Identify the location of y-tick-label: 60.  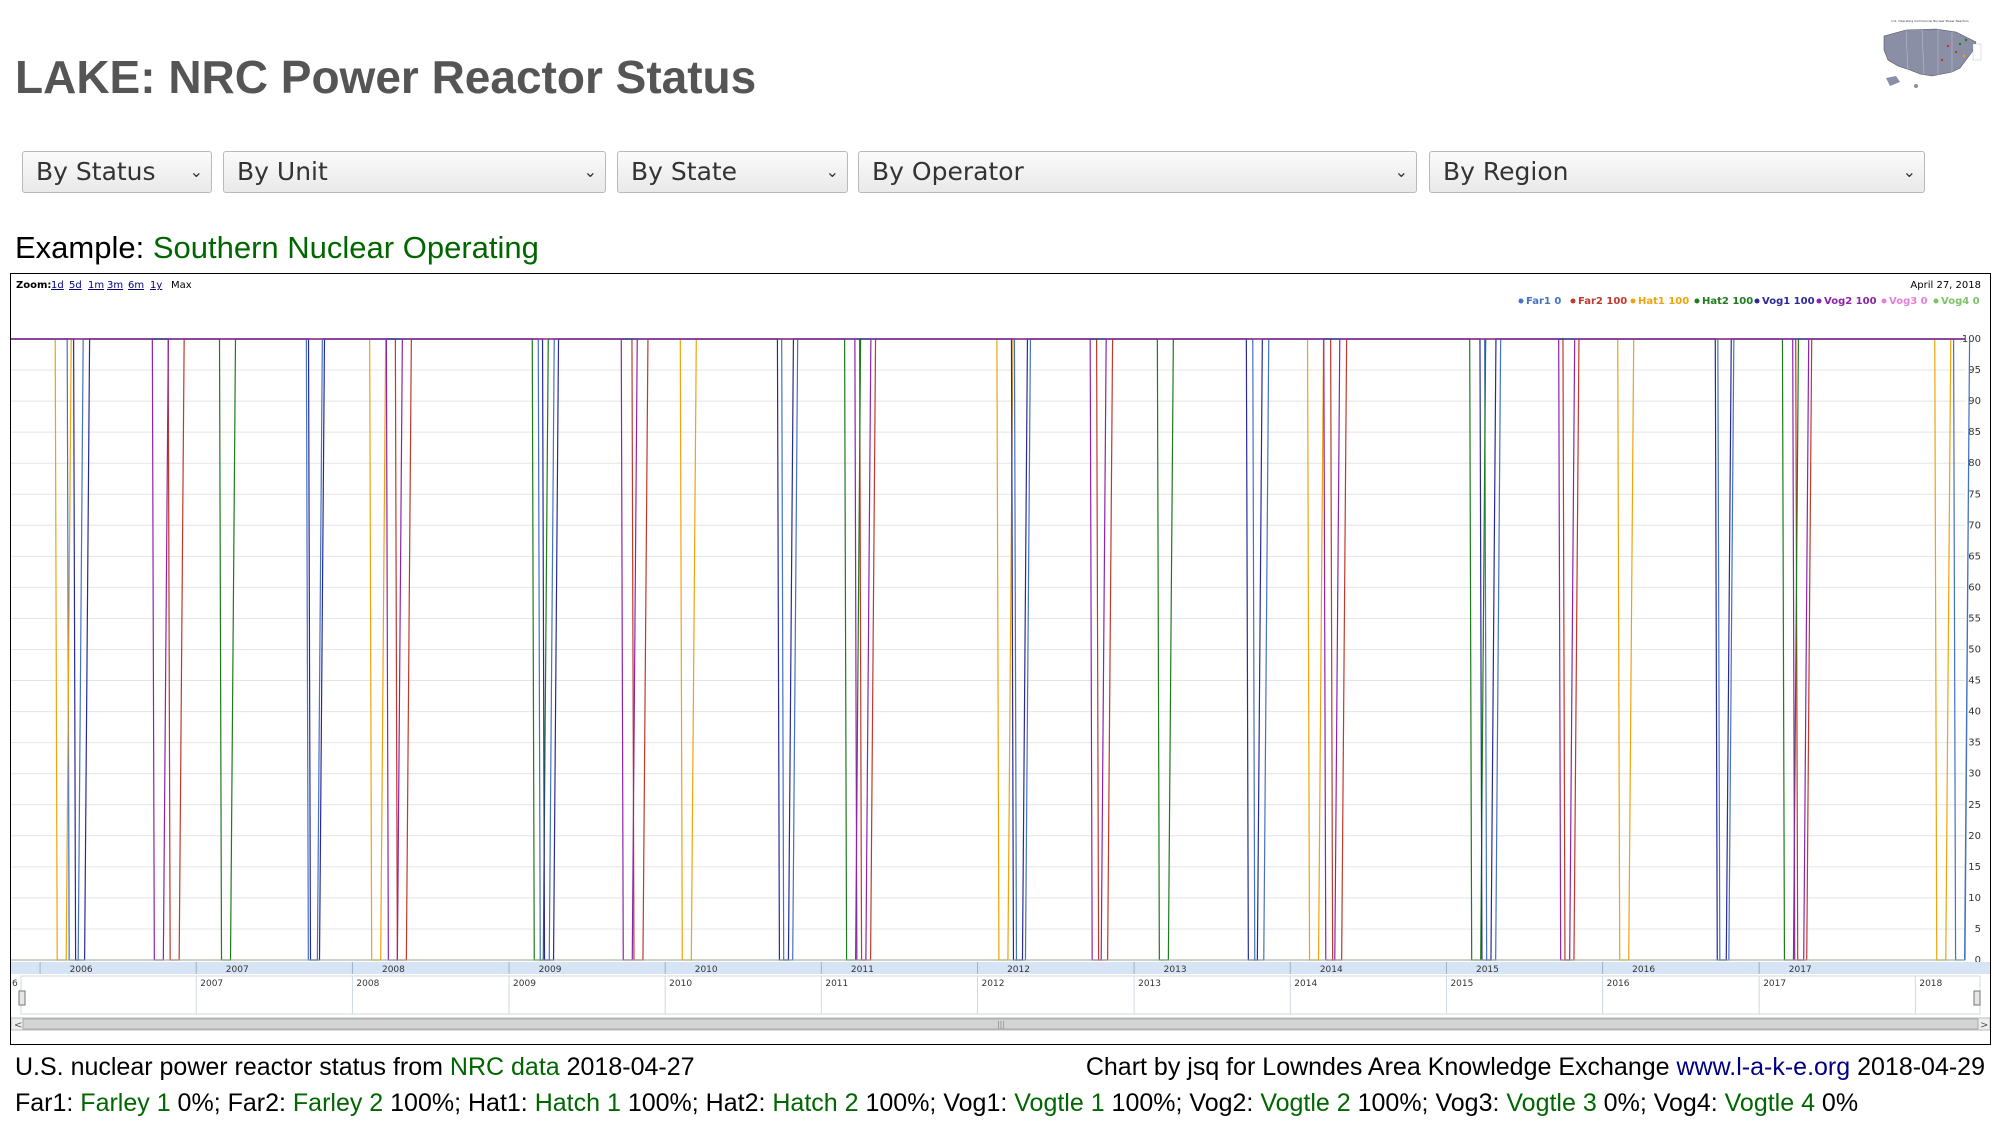
(1974, 587).